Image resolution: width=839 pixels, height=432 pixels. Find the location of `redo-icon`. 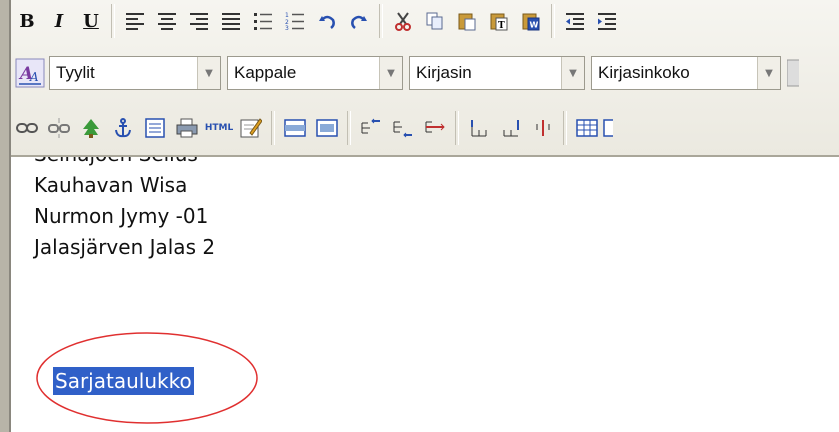

redo-icon is located at coordinates (359, 21).